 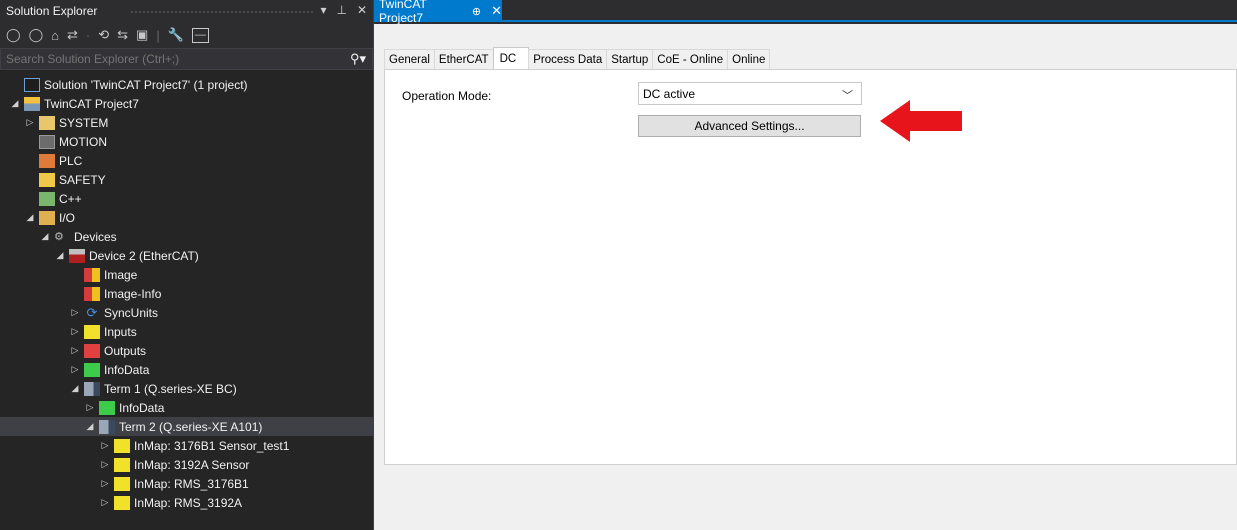 I want to click on document-tab-title: TwinCAT Project7, so click(x=403, y=12).